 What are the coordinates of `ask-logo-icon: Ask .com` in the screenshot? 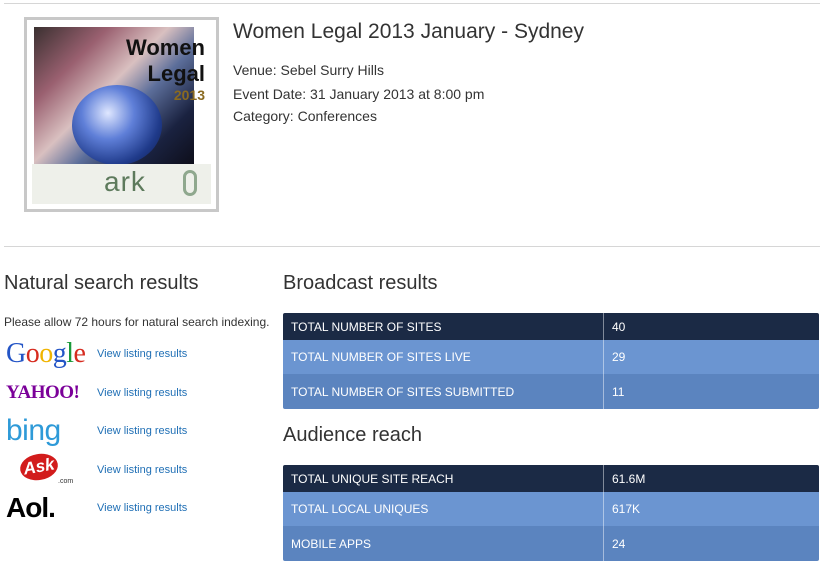 It's located at (49, 469).